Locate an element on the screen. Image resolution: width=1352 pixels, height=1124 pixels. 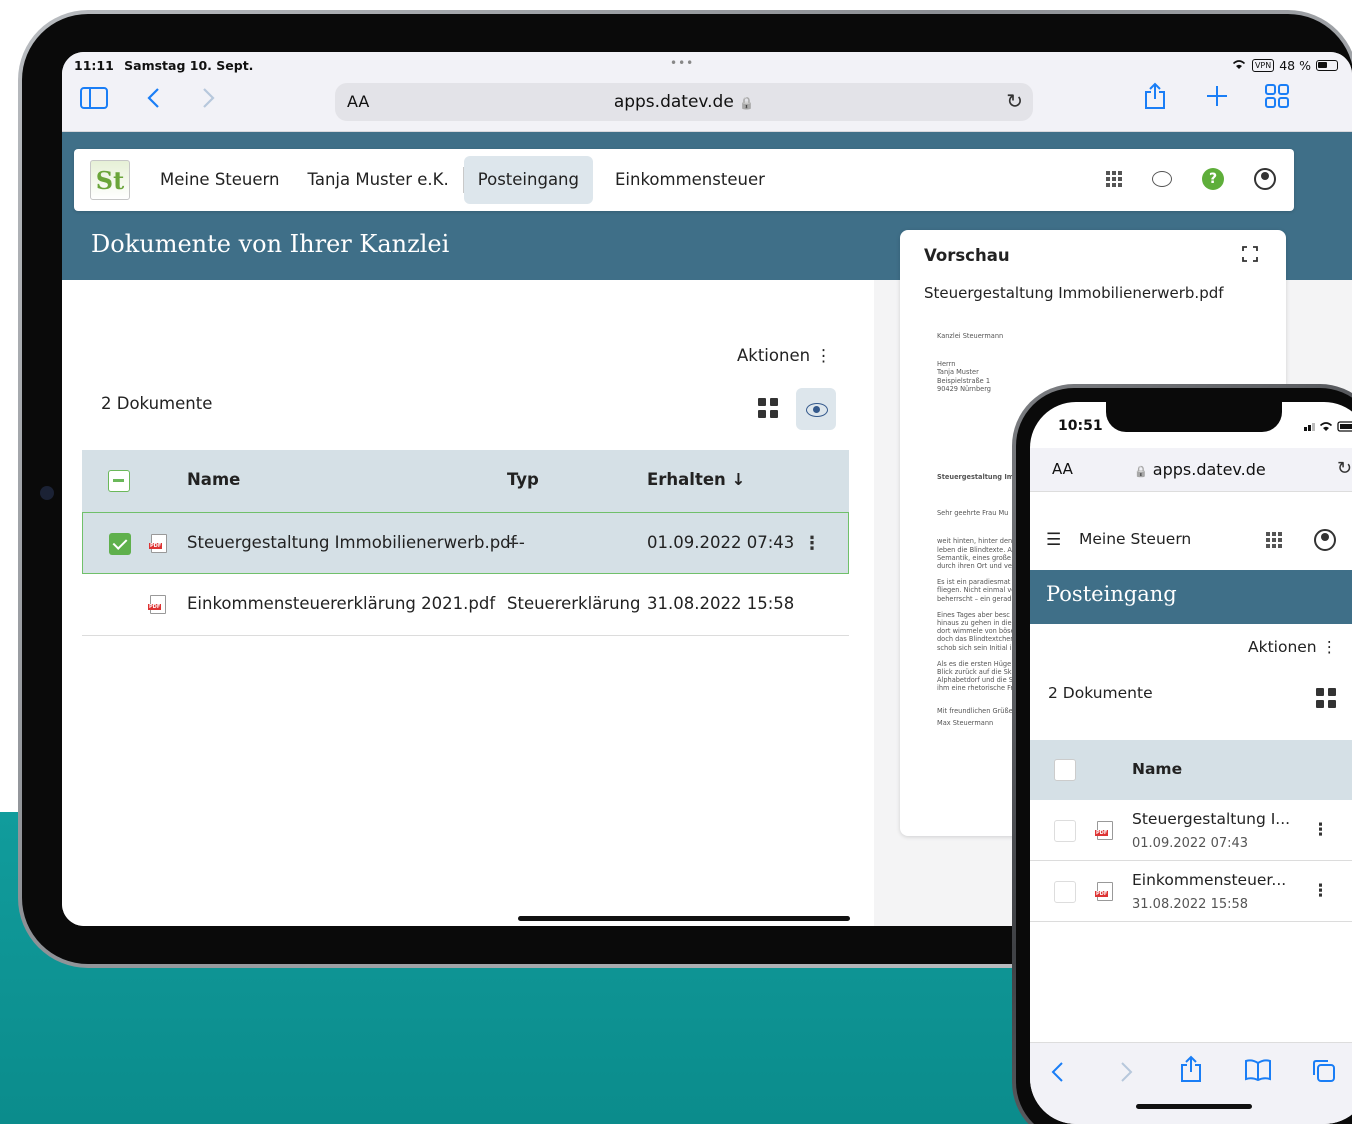
sidebar-icon is located at coordinates (94, 101).